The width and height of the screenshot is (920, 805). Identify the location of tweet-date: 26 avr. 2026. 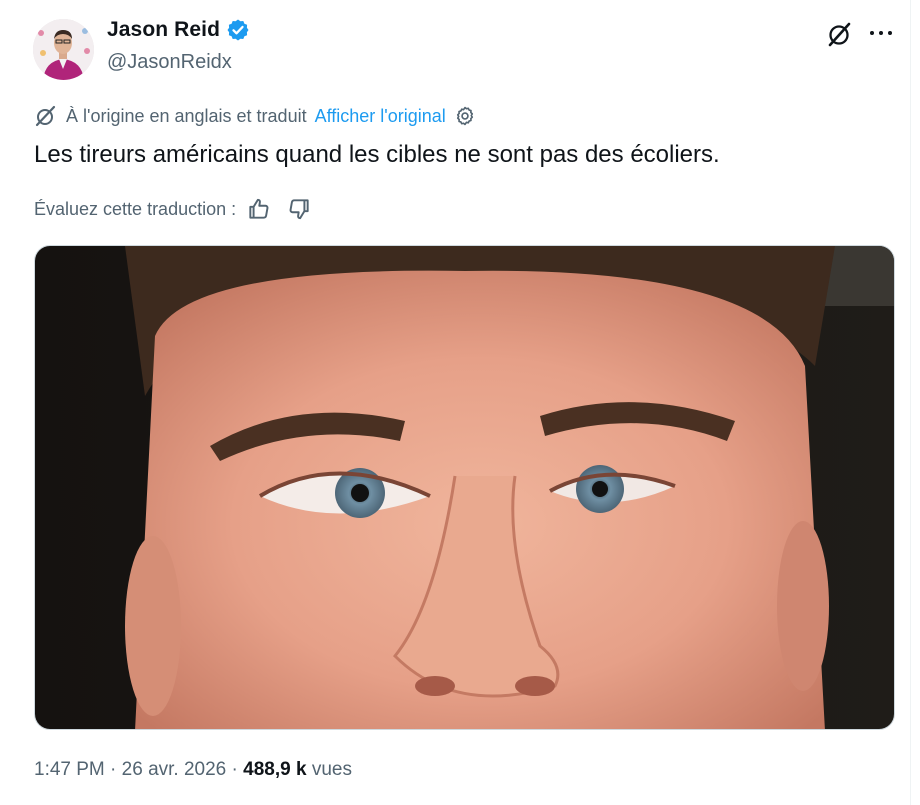
(174, 769).